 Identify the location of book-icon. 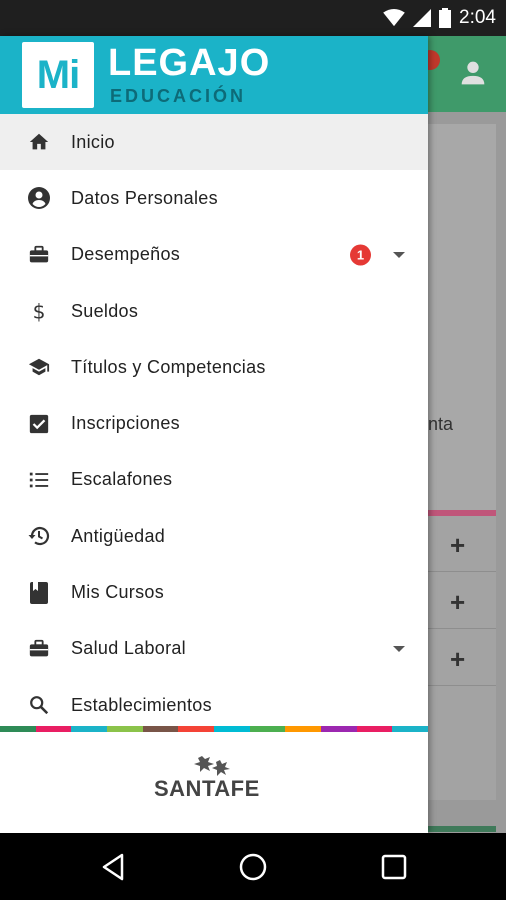
(39, 593).